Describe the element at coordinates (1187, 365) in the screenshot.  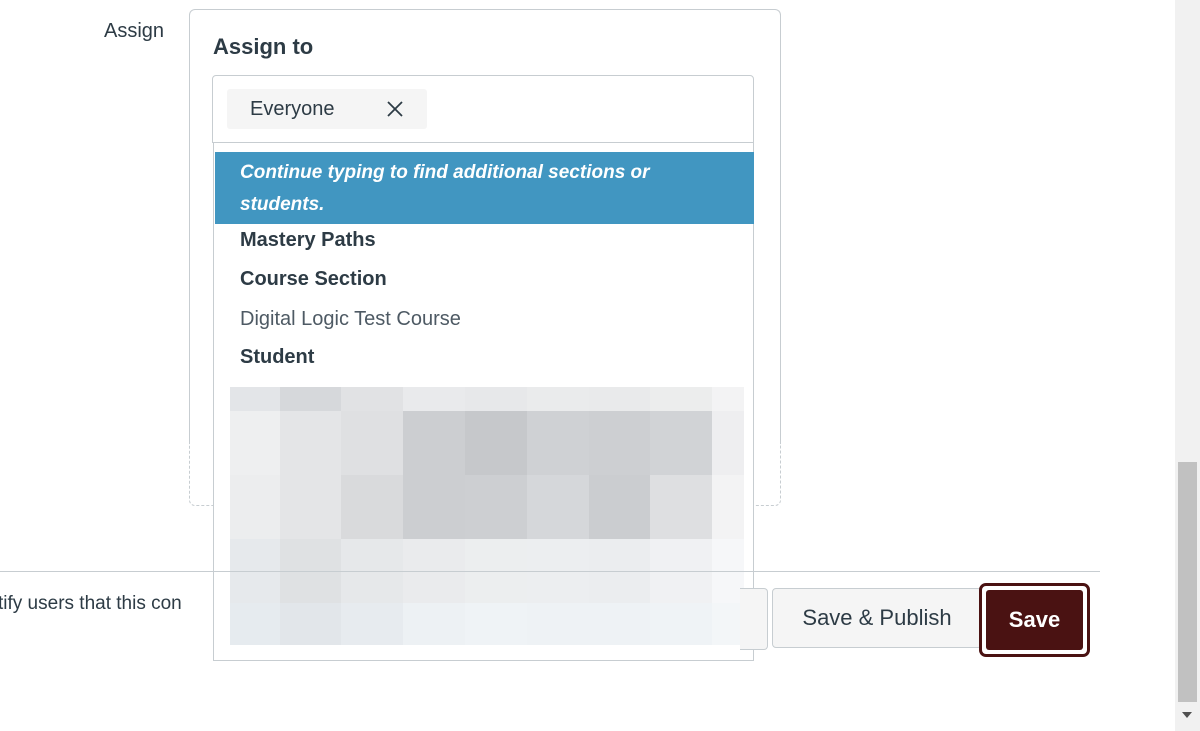
I see `page-scrollbar` at that location.